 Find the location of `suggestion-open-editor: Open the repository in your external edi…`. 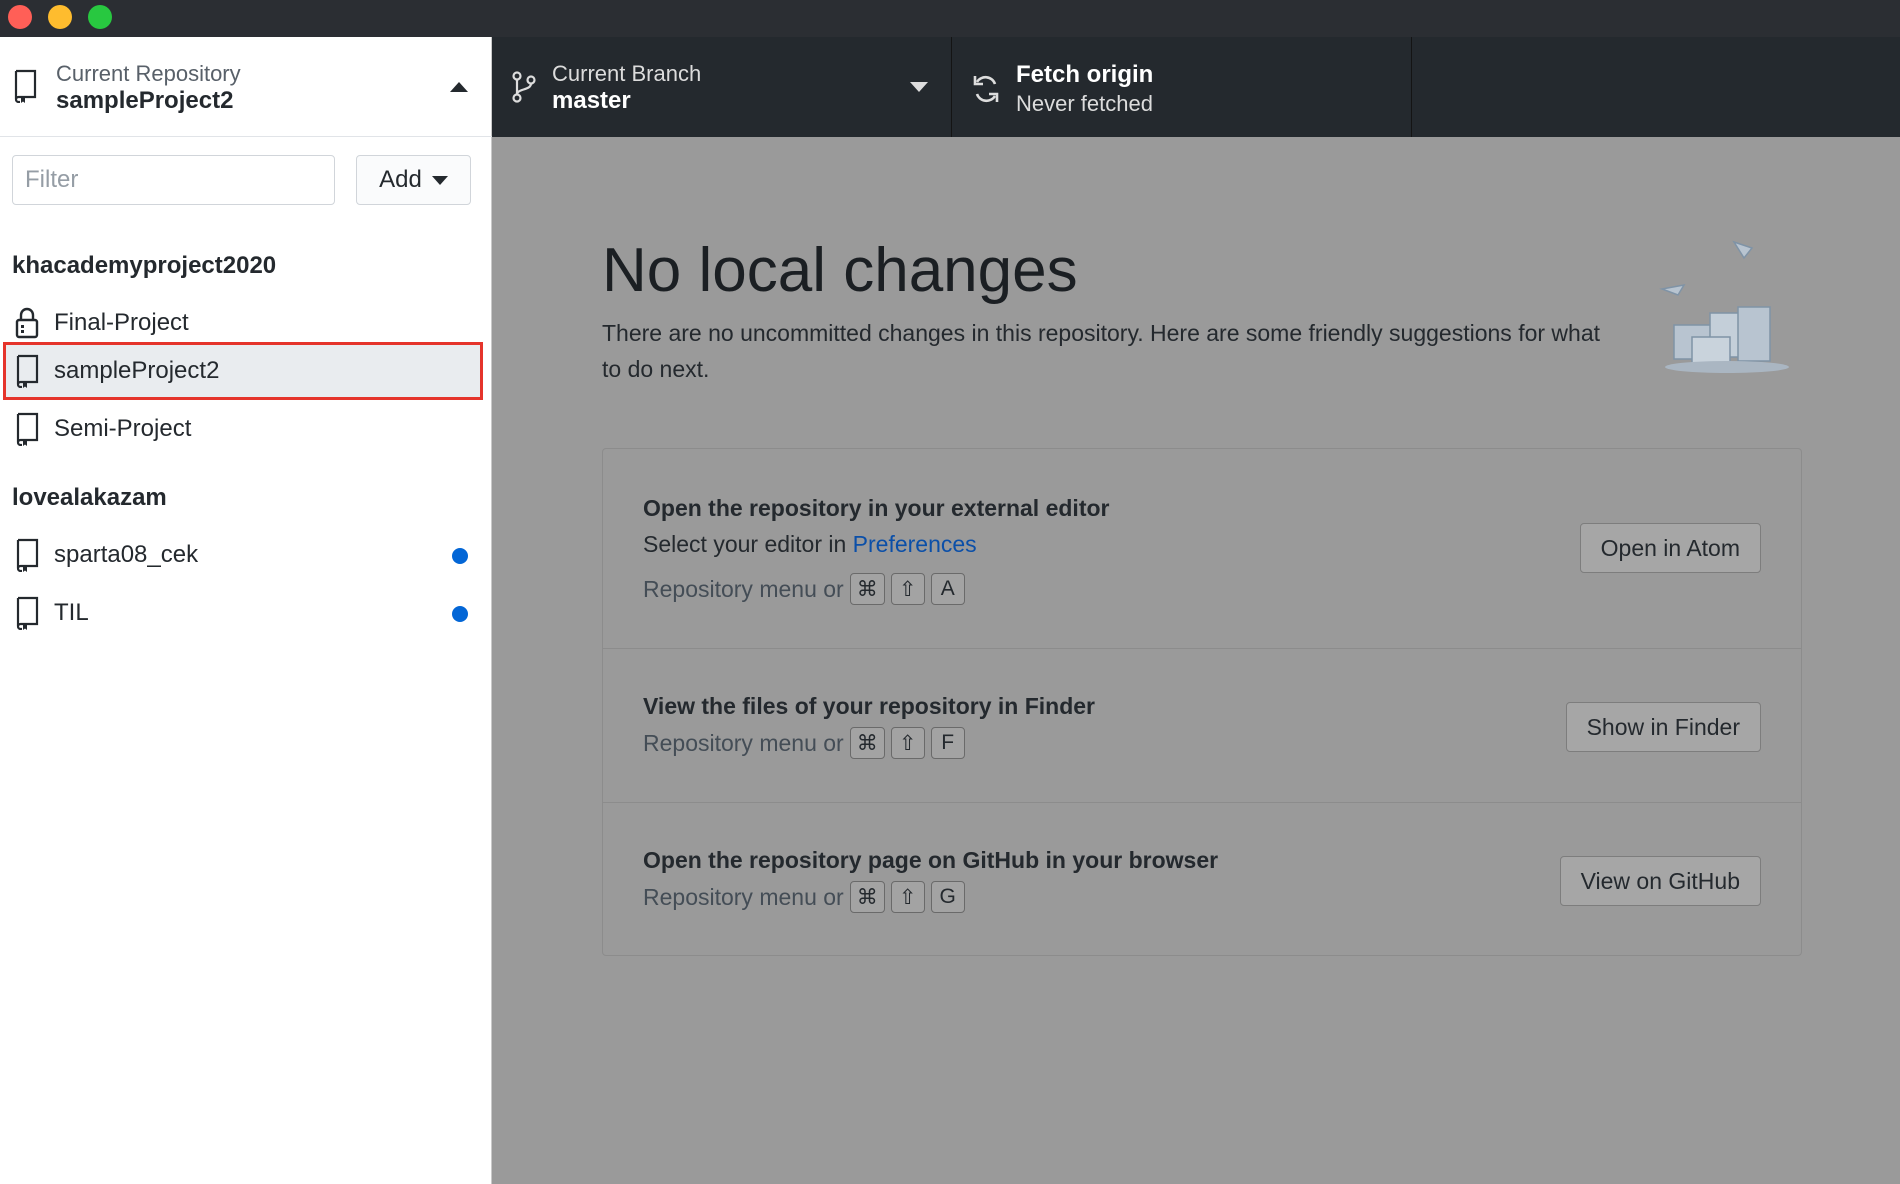

suggestion-open-editor: Open the repository in your external edi… is located at coordinates (1202, 549).